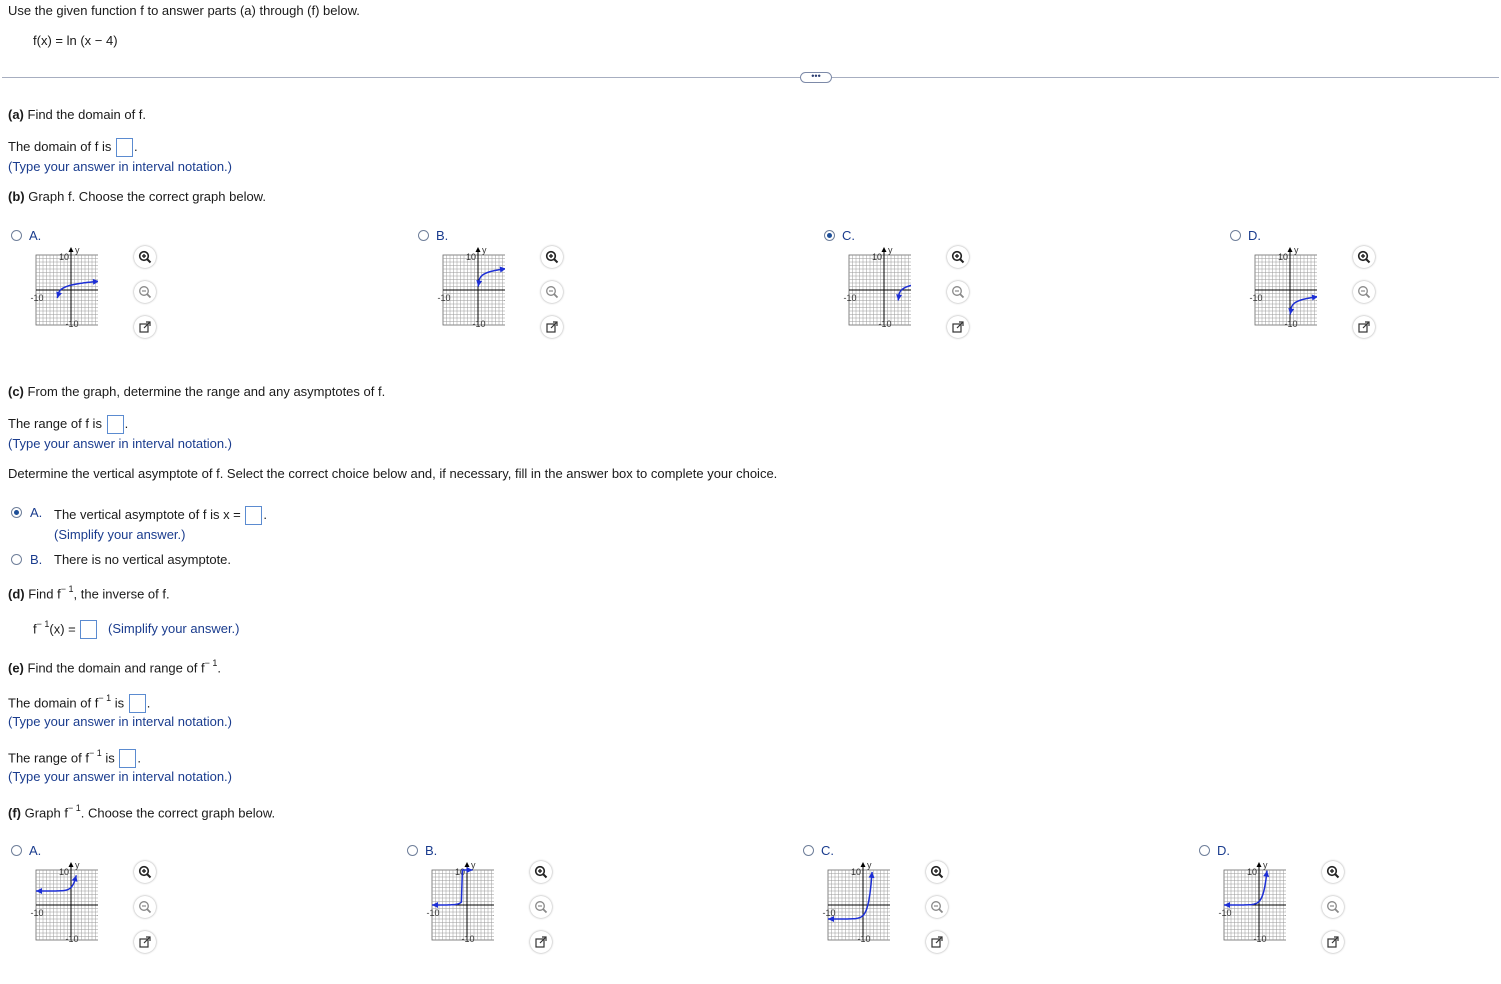 This screenshot has height=984, width=1501. I want to click on graph-f-inverse-option-d-graph: yx10-1010-10, so click(1244, 910).